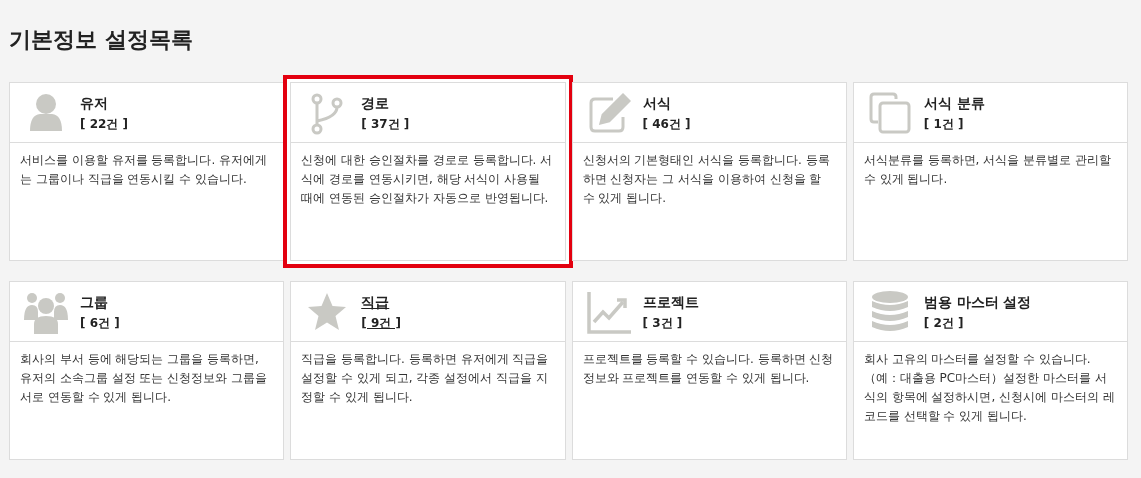 The width and height of the screenshot is (1141, 478). What do you see at coordinates (889, 112) in the screenshot?
I see `copy-icon` at bounding box center [889, 112].